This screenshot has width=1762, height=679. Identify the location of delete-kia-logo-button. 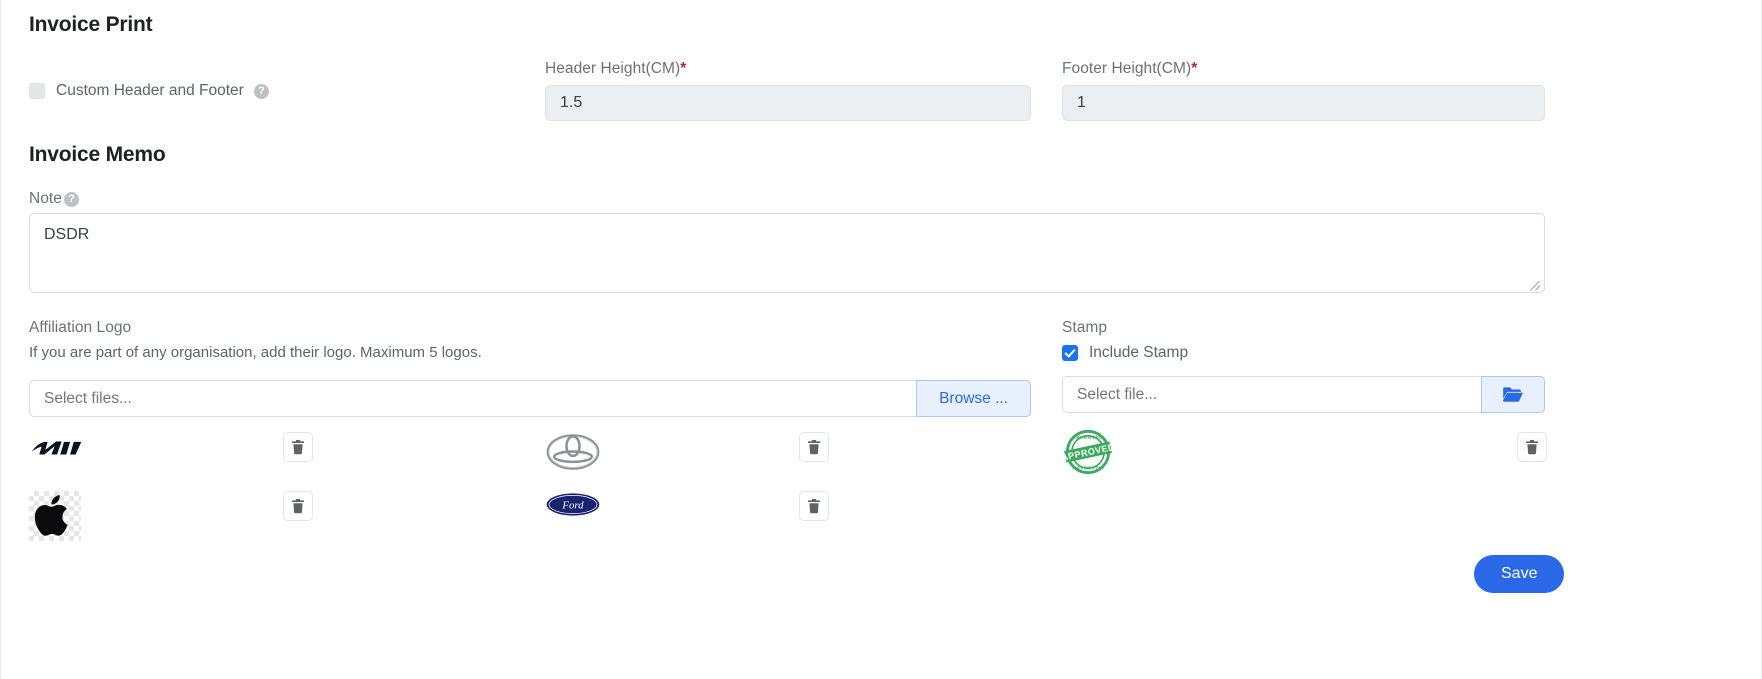
(298, 447).